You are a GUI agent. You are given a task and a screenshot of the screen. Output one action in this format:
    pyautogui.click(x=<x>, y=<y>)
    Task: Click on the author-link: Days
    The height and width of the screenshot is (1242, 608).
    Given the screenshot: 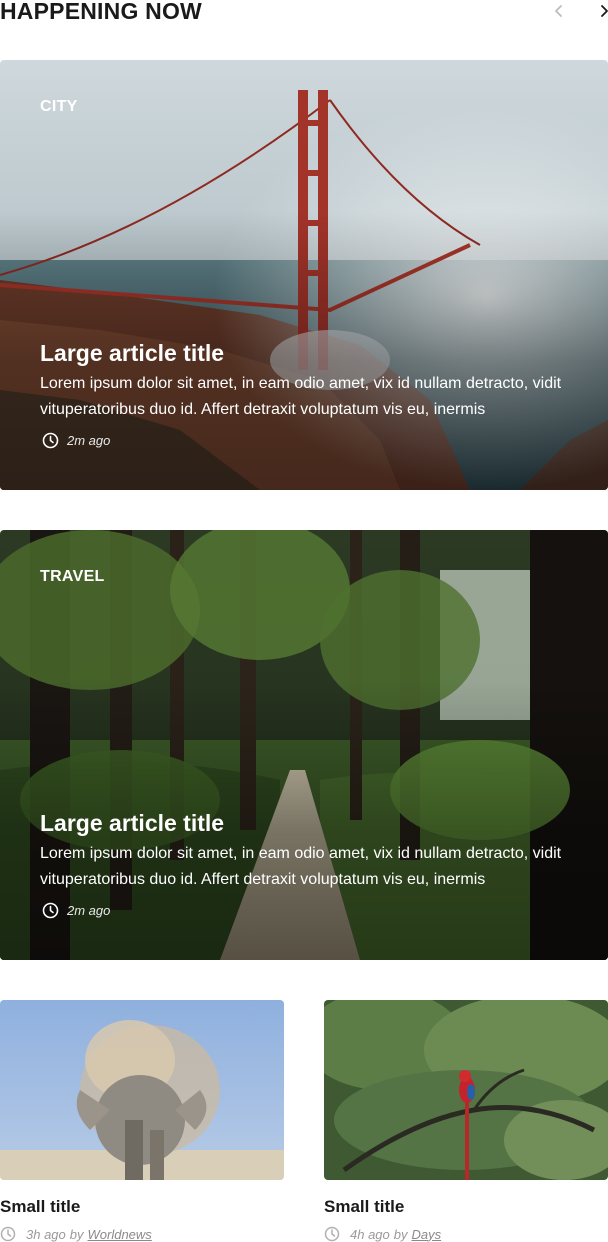 What is the action you would take?
    pyautogui.click(x=427, y=1234)
    